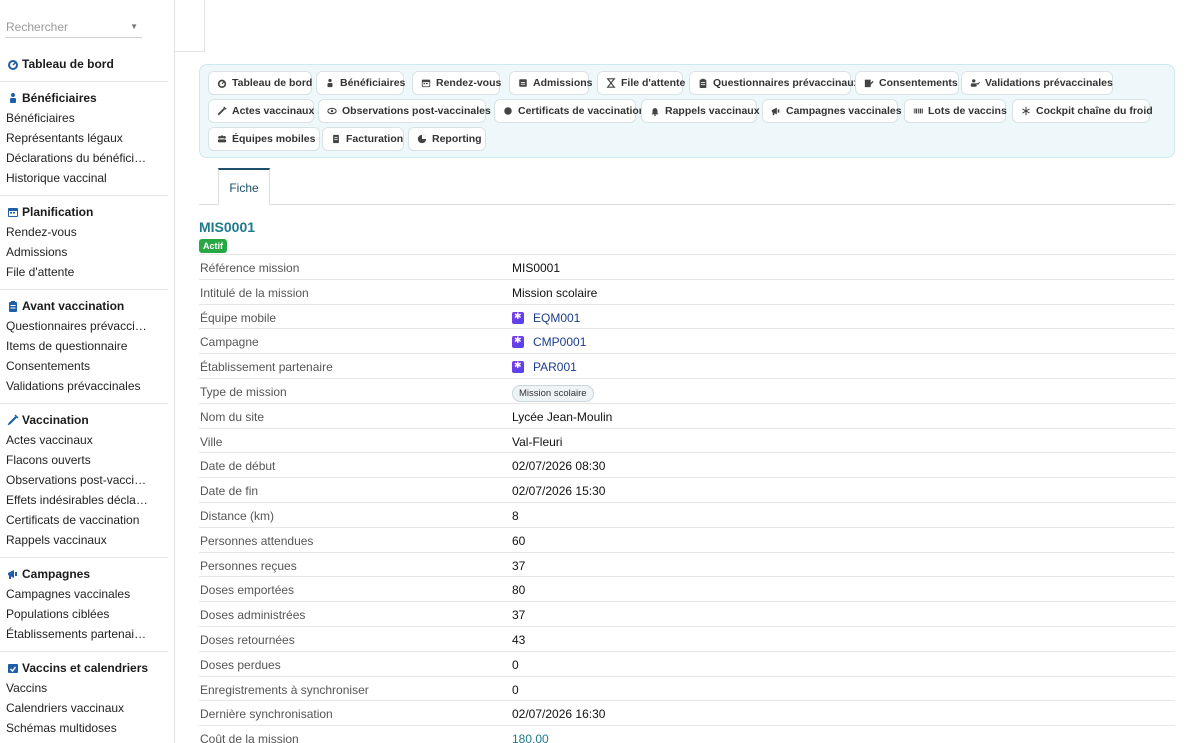 The image size is (1200, 743). What do you see at coordinates (641, 83) in the screenshot?
I see `quicknav-button: File d'attente` at bounding box center [641, 83].